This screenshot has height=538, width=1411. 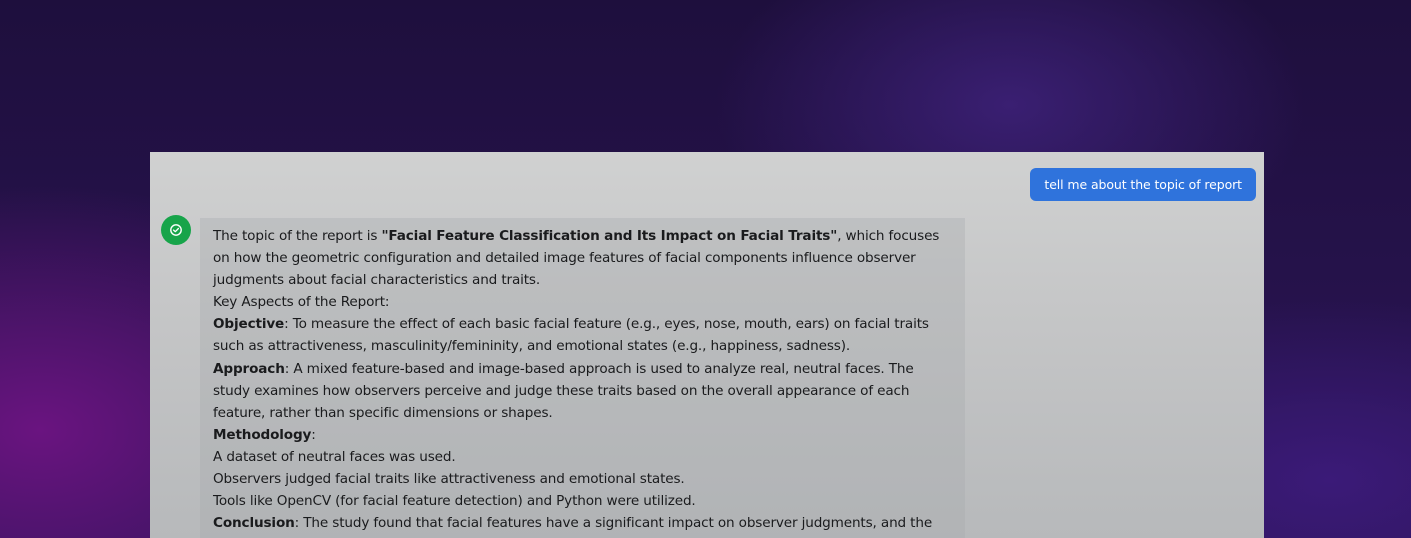 I want to click on methodology-label: Methodology, so click(x=262, y=434).